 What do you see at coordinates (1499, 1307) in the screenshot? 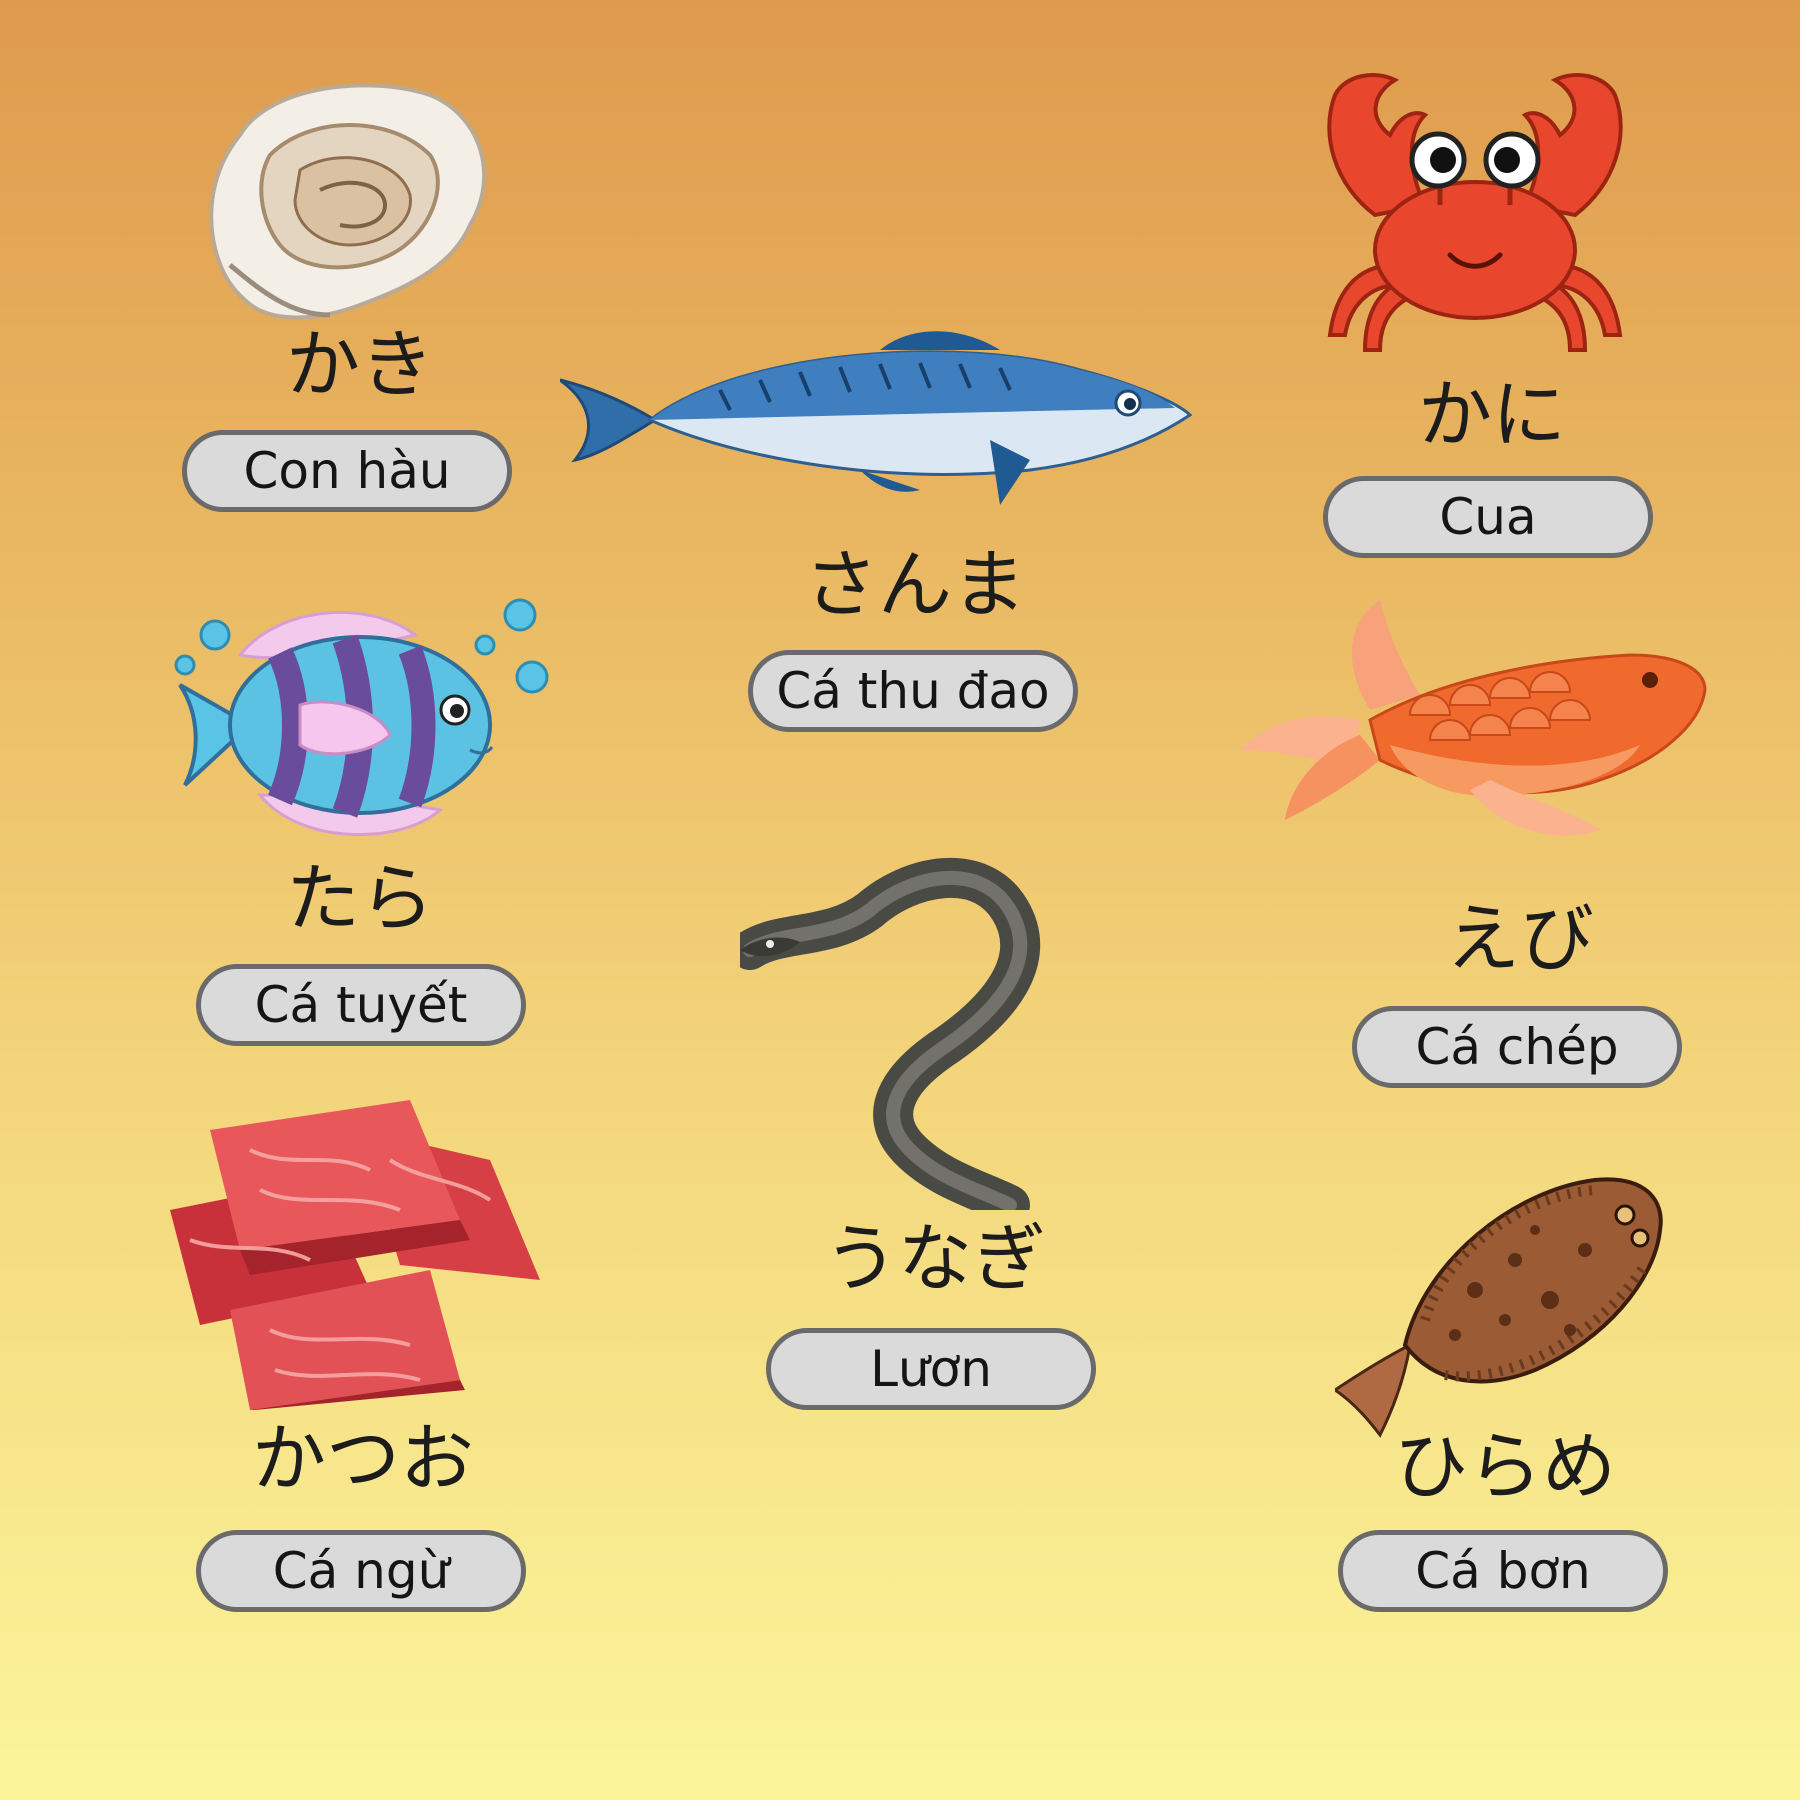
I see `flounder-icon` at bounding box center [1499, 1307].